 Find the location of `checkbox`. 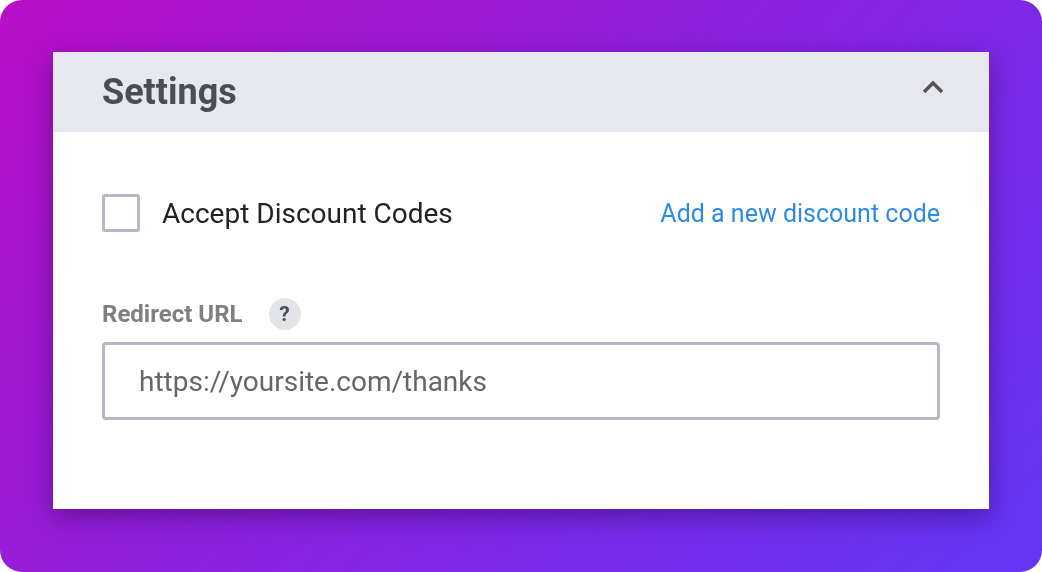

checkbox is located at coordinates (121, 213).